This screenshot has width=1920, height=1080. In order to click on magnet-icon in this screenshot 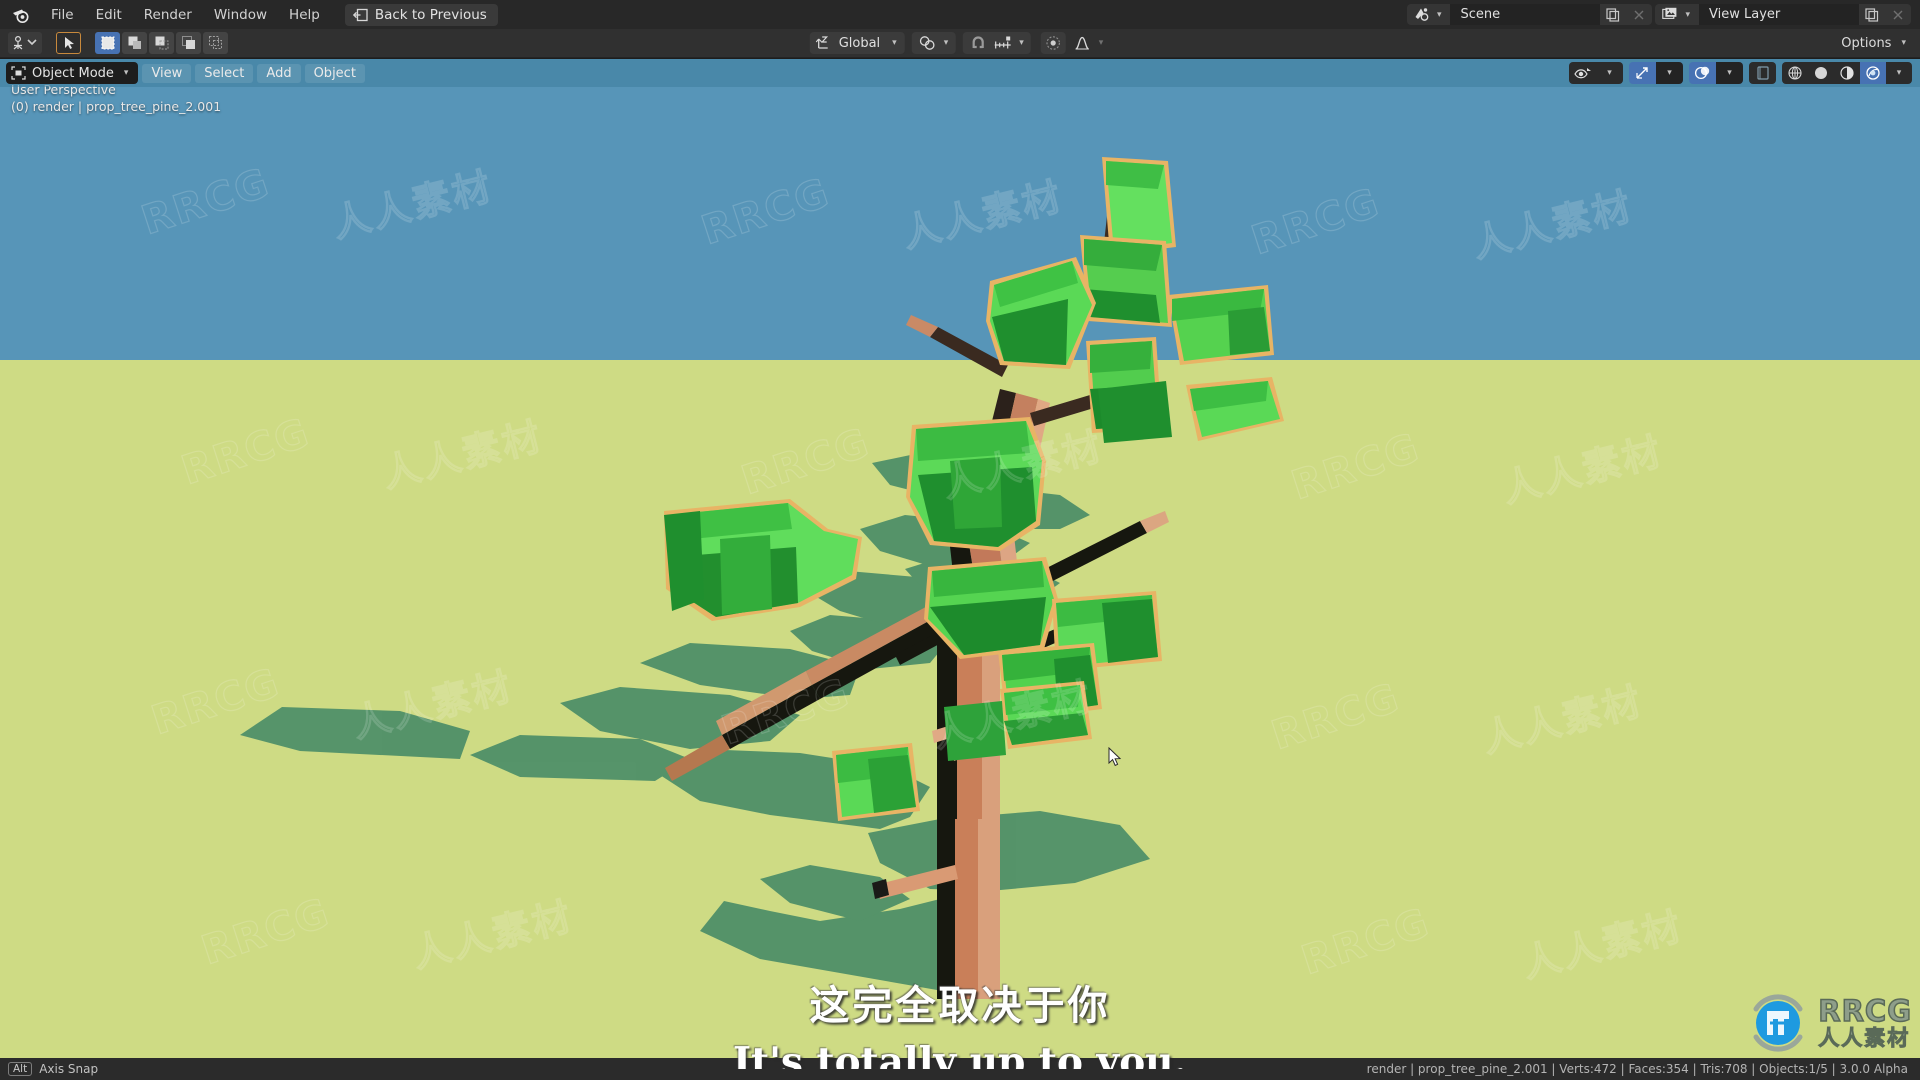, I will do `click(977, 43)`.